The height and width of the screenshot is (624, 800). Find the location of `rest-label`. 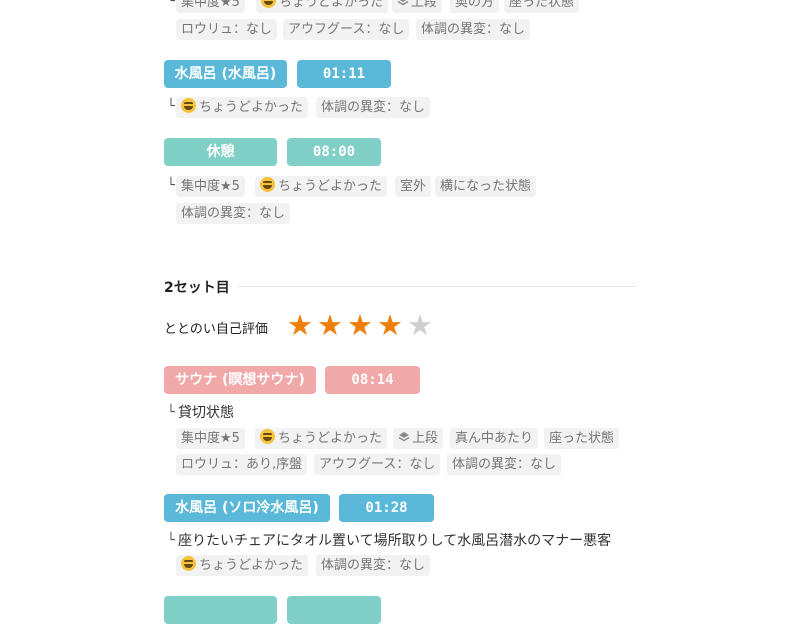

rest-label is located at coordinates (220, 610).